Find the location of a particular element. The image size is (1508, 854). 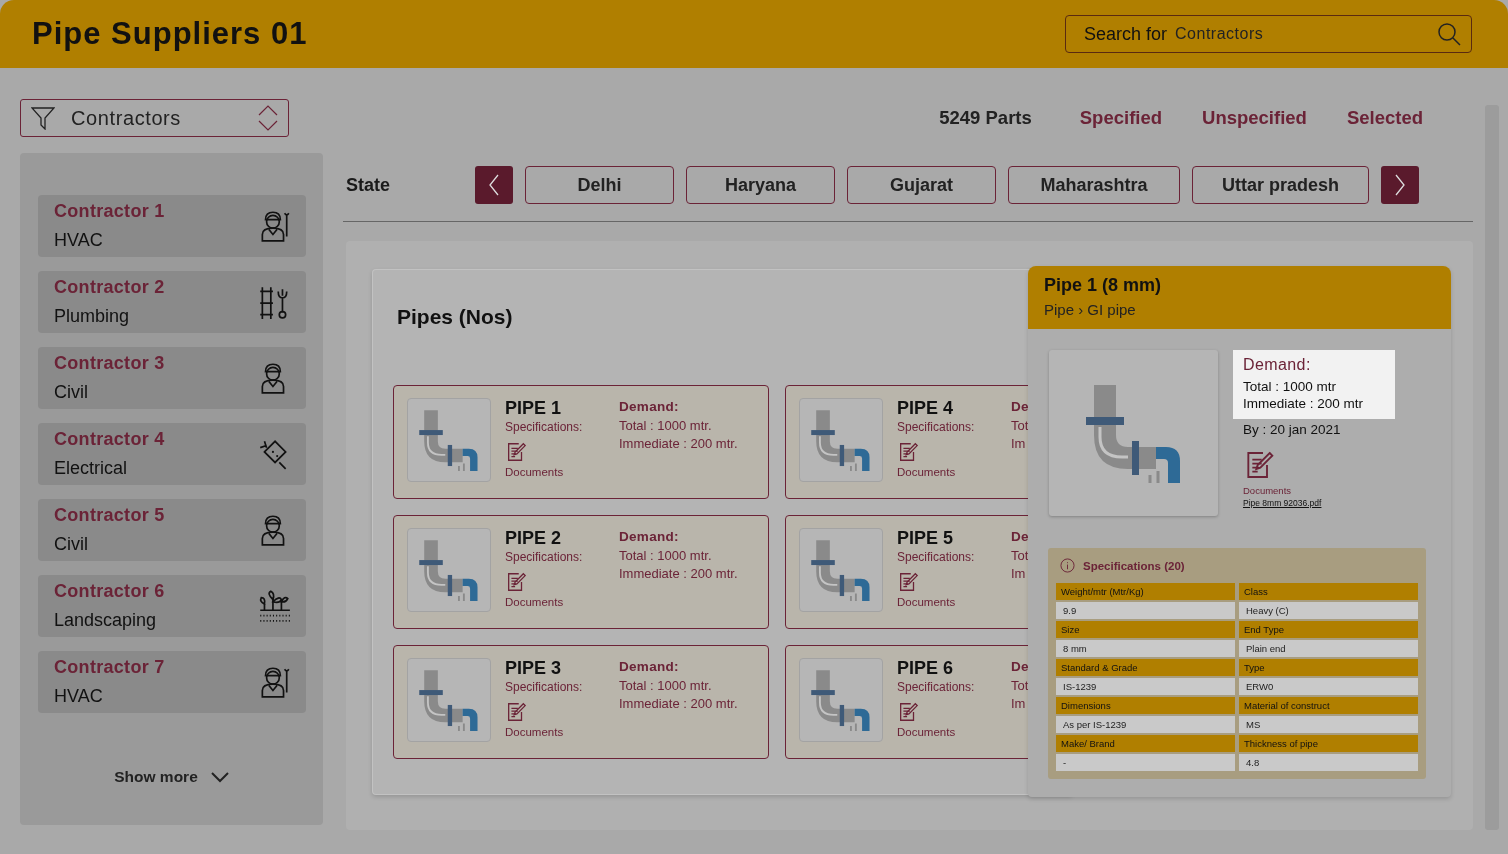

next-button is located at coordinates (1400, 185).